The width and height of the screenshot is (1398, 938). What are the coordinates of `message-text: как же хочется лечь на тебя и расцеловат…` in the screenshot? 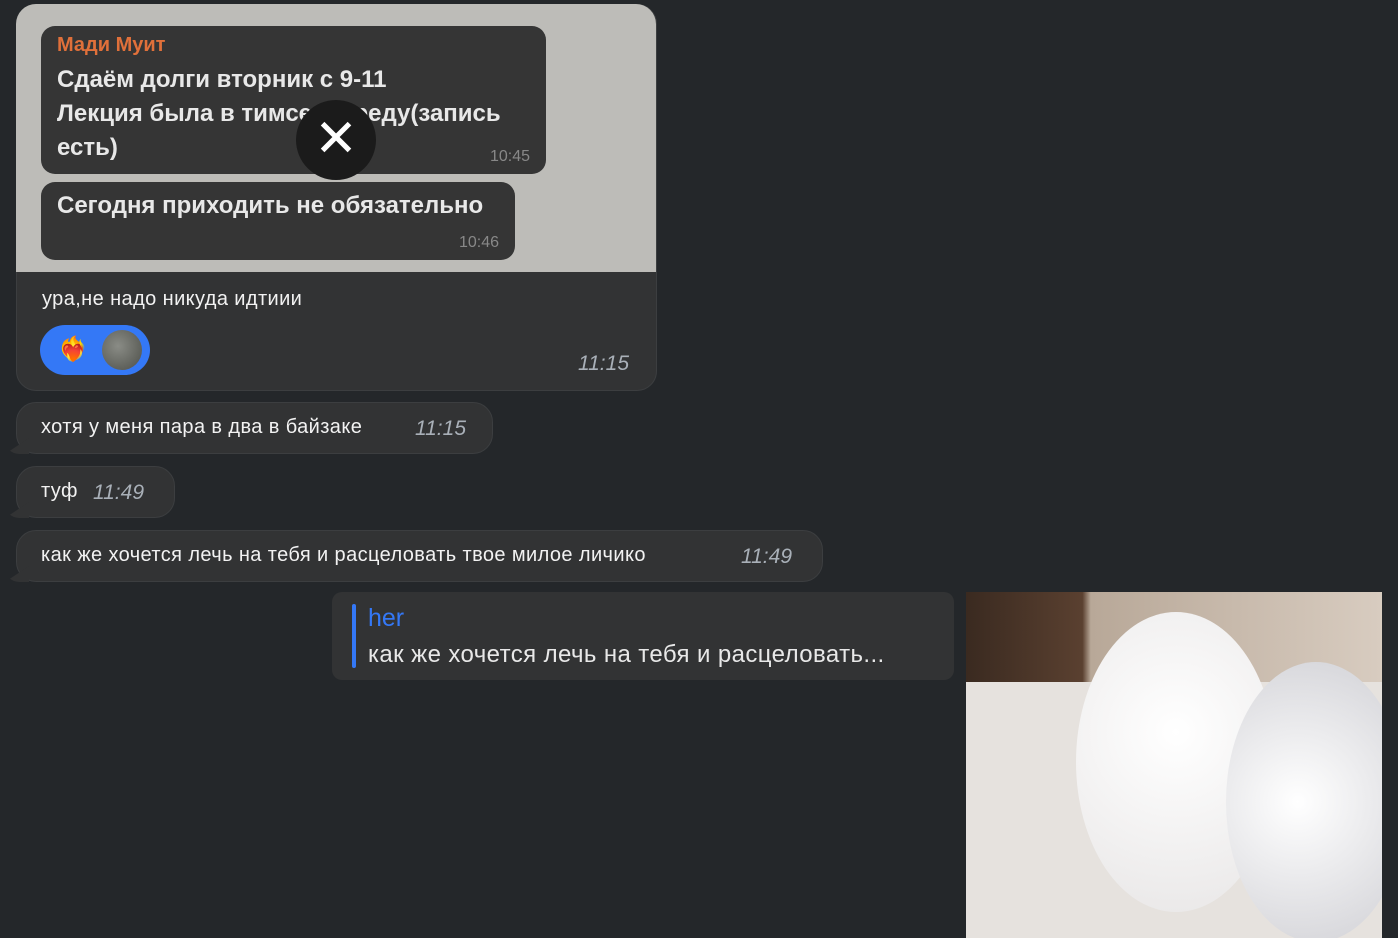 It's located at (343, 555).